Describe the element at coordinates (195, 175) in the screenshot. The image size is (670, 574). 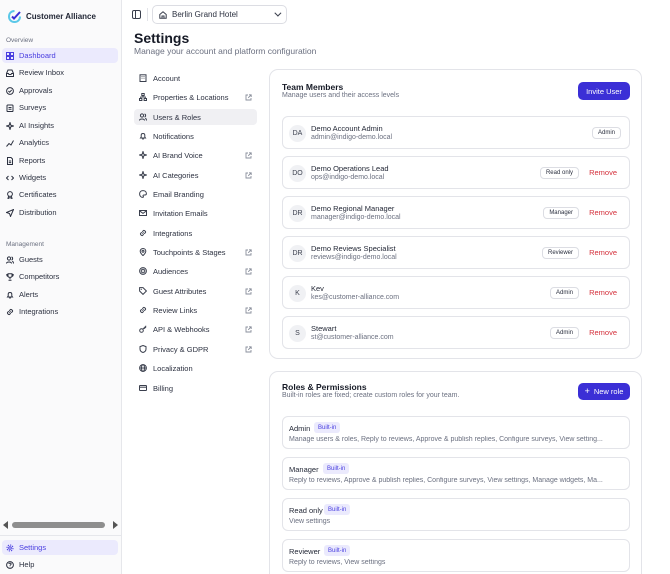
I see `settings-nav-ai-categories: AI Categories` at that location.